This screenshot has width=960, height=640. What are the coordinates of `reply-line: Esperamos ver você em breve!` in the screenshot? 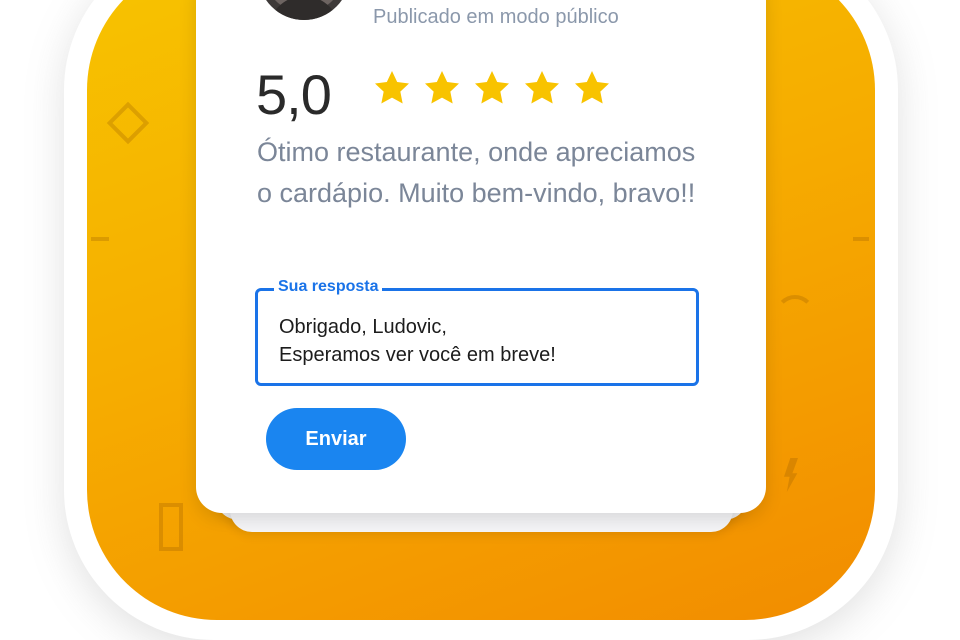 It's located at (417, 355).